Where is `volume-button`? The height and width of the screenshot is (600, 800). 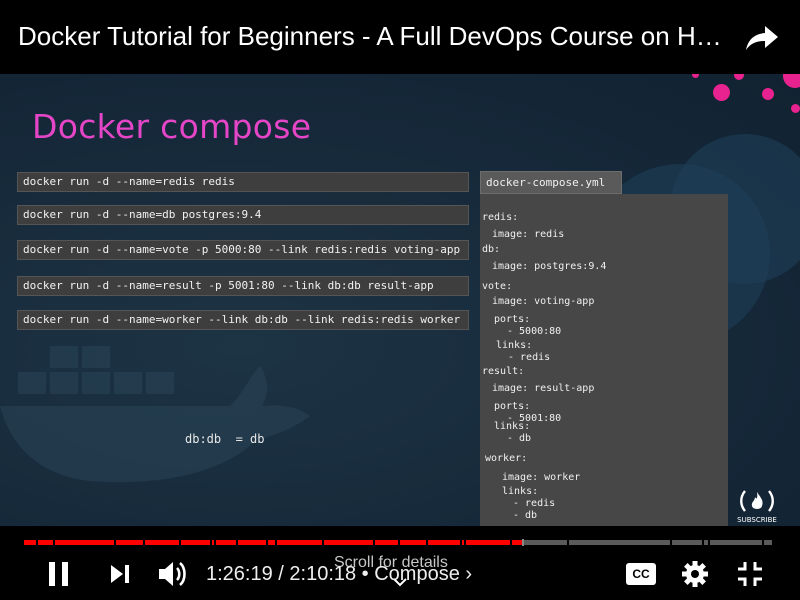 volume-button is located at coordinates (173, 574).